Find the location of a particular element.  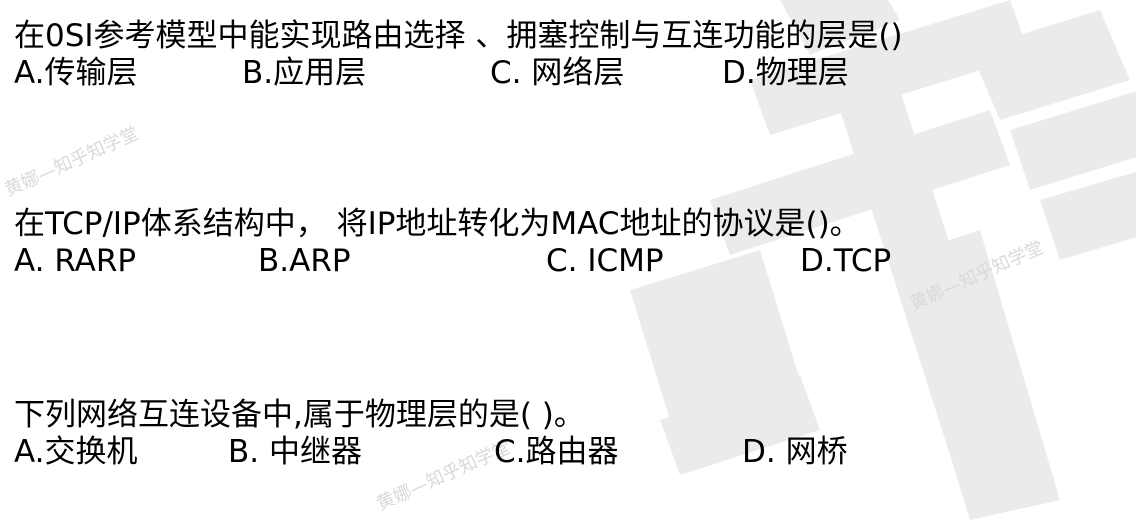

option-d: D.TCP is located at coordinates (845, 261).